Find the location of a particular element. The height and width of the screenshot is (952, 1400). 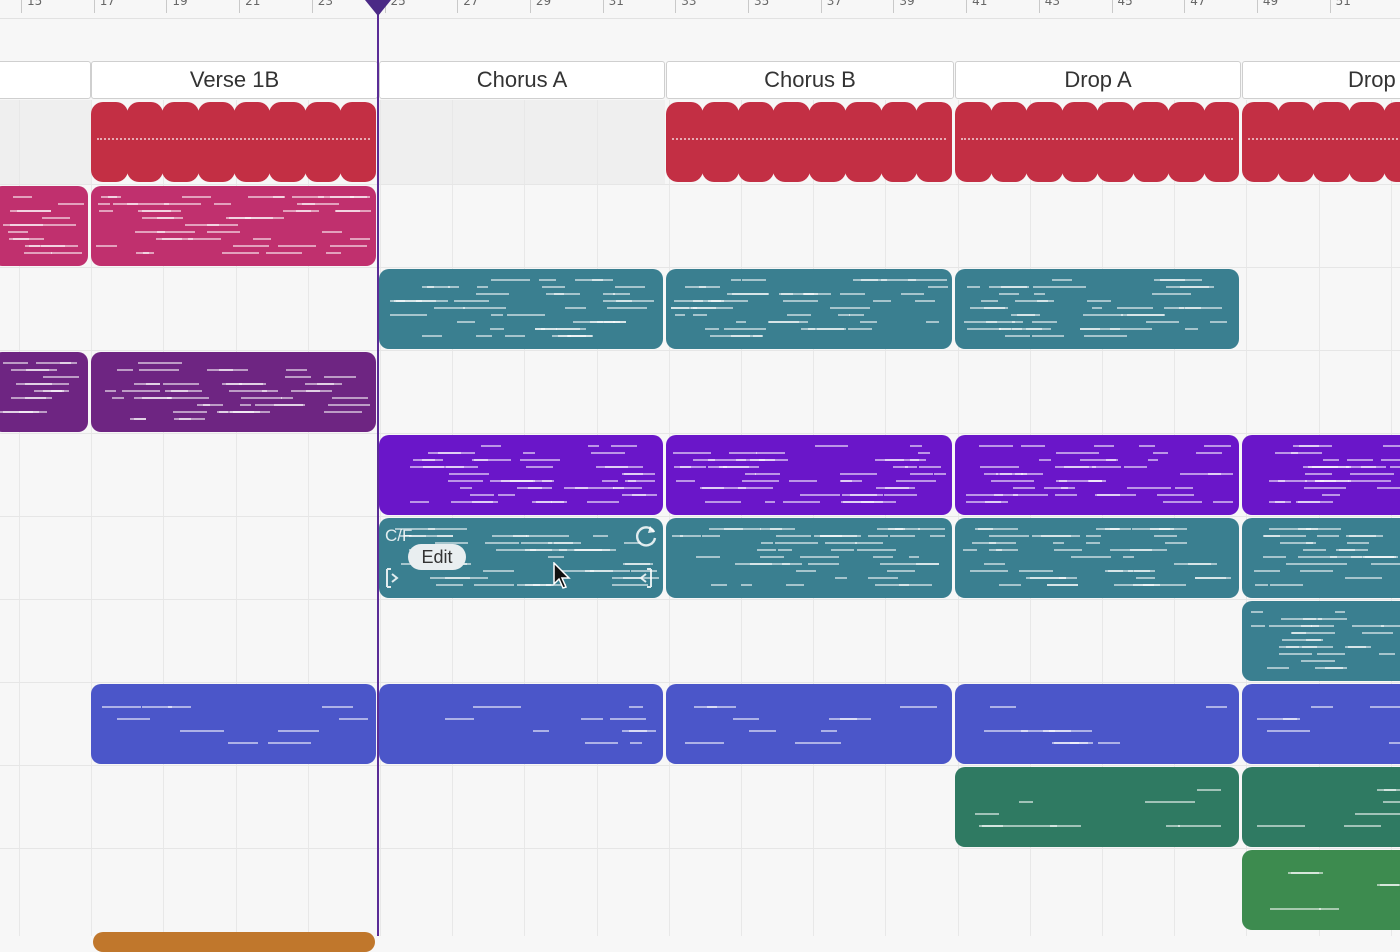

ruler-bar-number: 27 is located at coordinates (470, 4).